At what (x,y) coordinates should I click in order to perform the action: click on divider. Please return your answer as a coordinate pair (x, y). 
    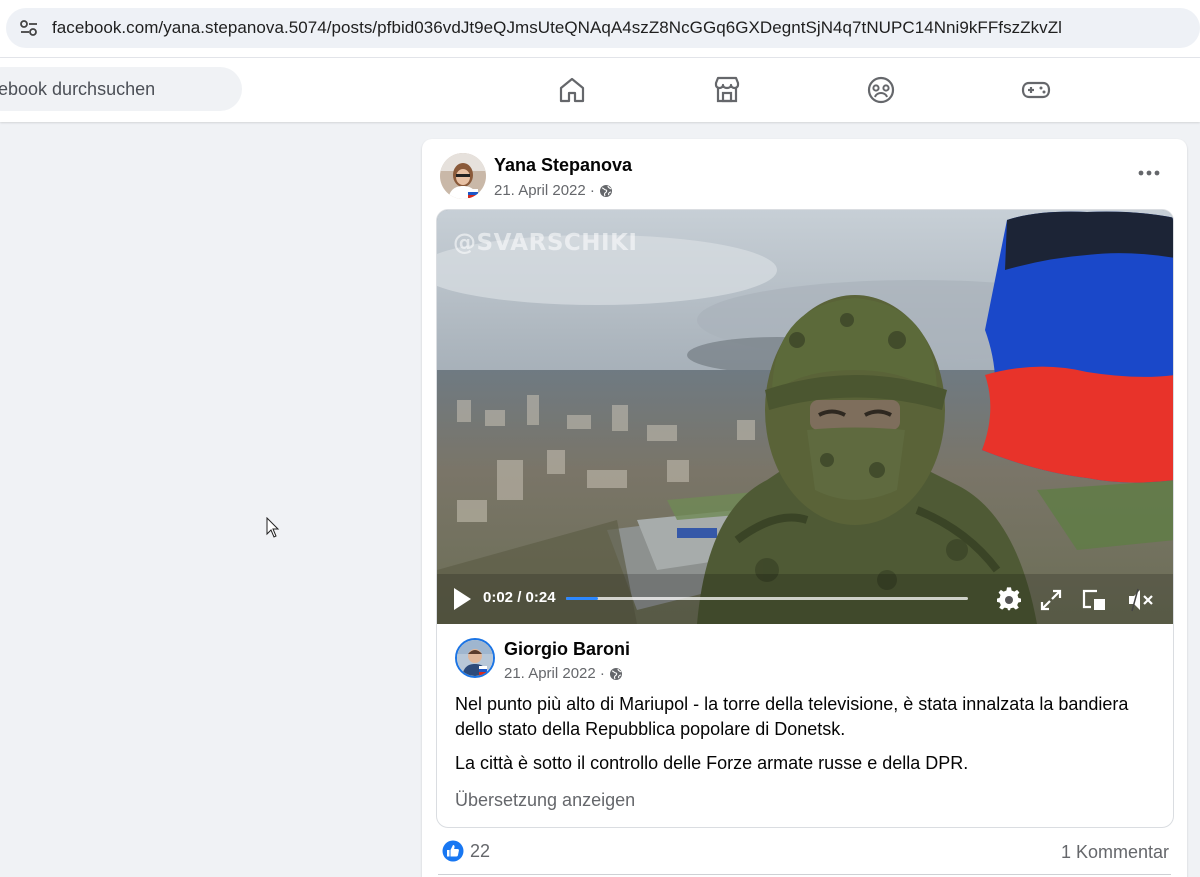
    Looking at the image, I should click on (804, 874).